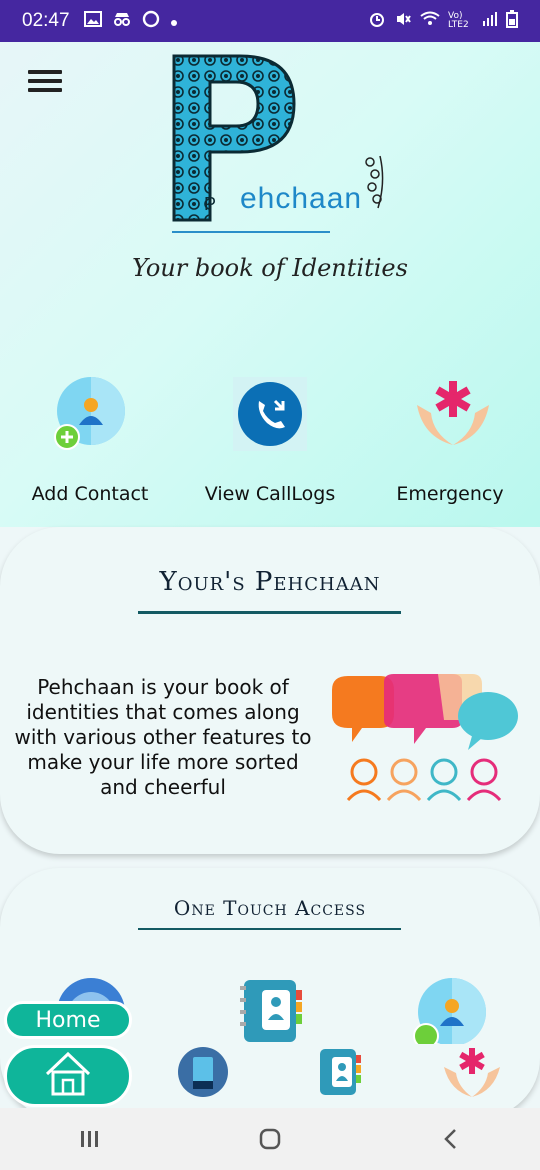 The image size is (540, 1170). What do you see at coordinates (270, 494) in the screenshot?
I see `view-calllogs-label: View CallLogs` at bounding box center [270, 494].